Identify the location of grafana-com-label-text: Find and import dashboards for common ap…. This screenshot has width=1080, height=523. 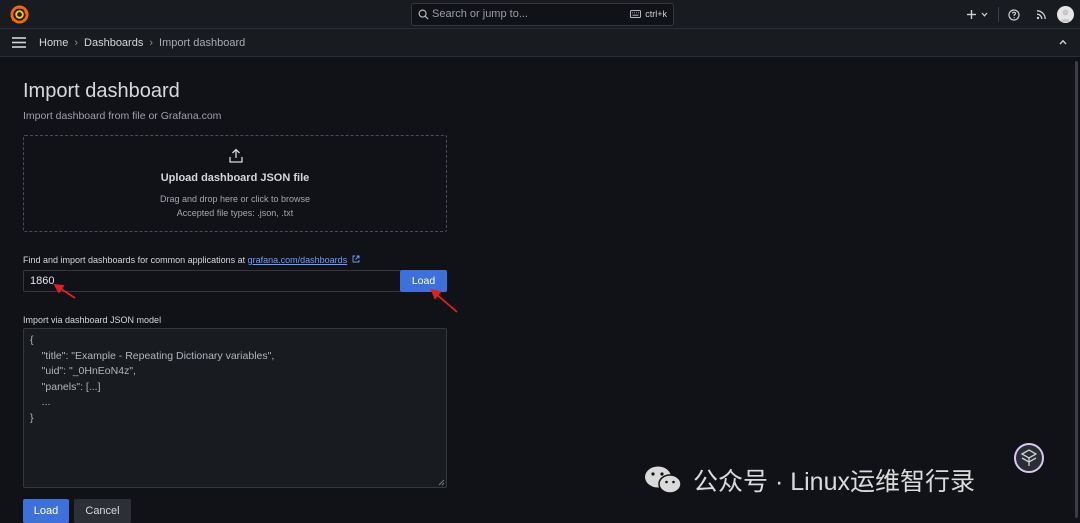
(135, 260).